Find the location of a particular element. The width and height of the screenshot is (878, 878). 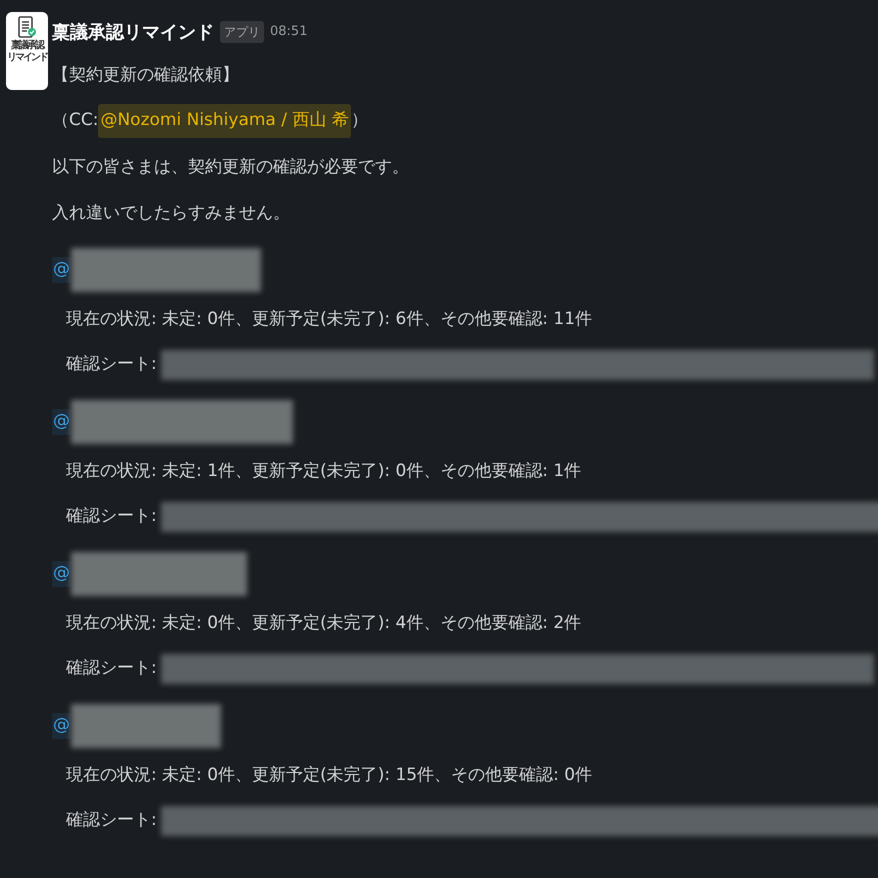

user-mention: @Nozomi Nishiyama / 西山 希 is located at coordinates (224, 121).